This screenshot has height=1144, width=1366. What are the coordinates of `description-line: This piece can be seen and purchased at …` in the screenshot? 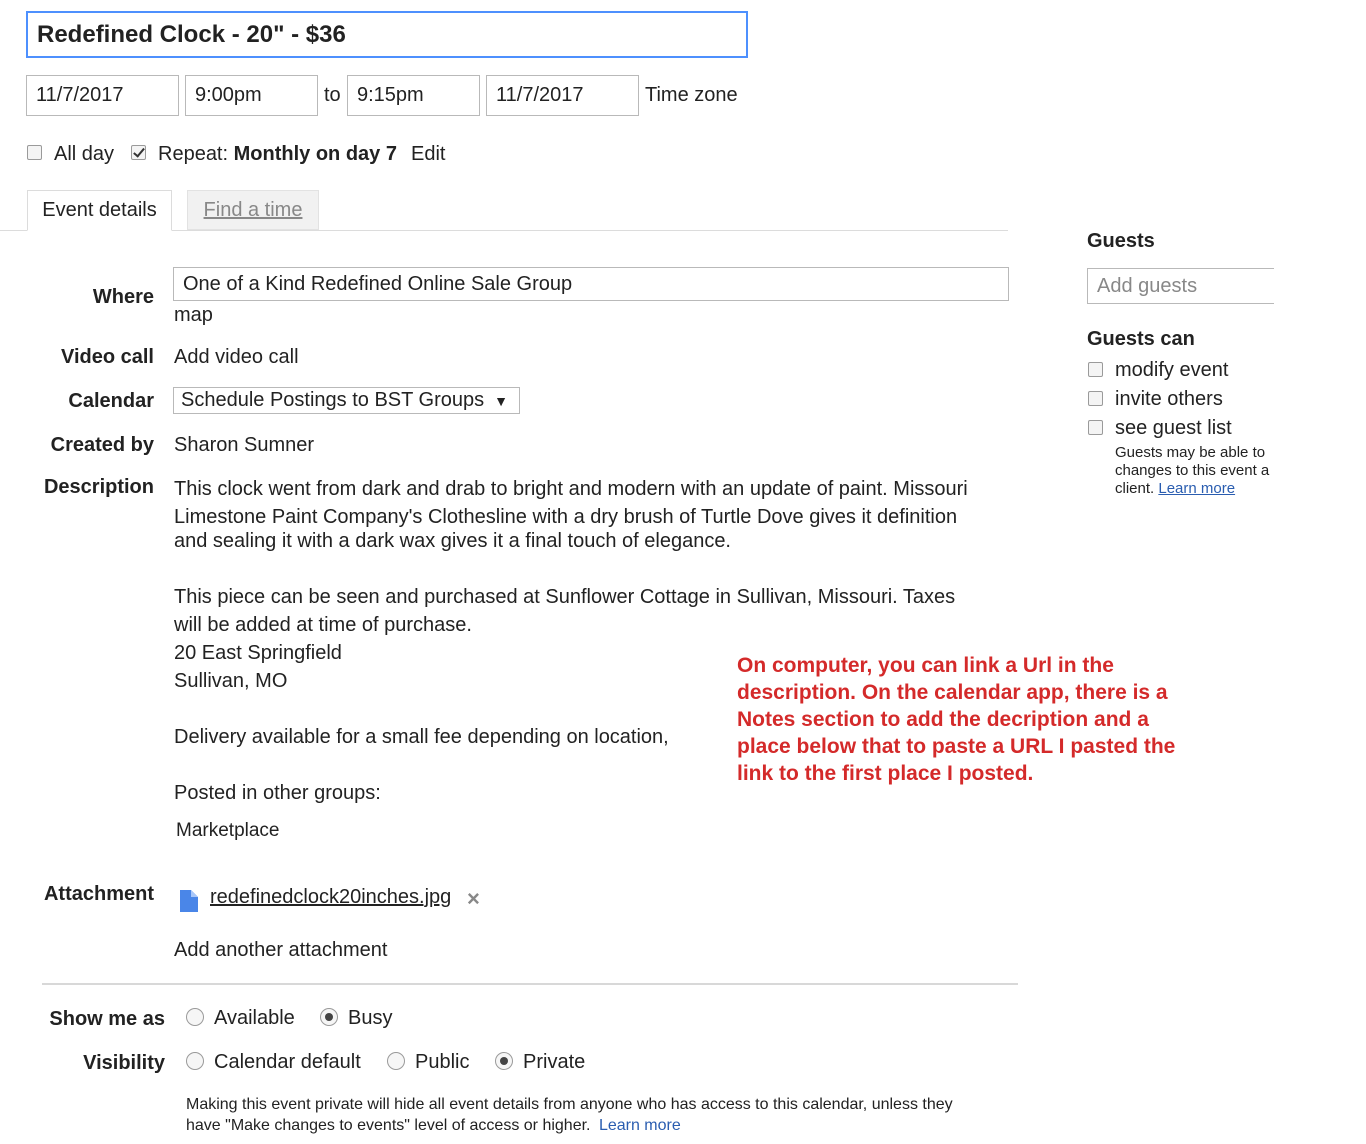 It's located at (565, 597).